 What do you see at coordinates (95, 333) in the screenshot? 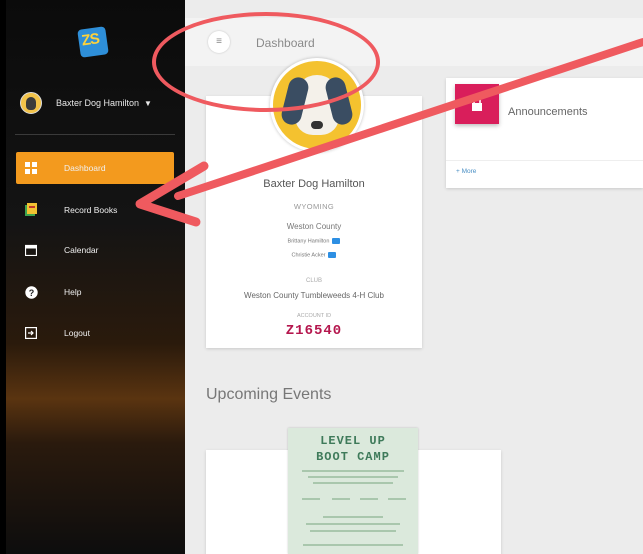
I see `sidebar-item-logout: Logout` at bounding box center [95, 333].